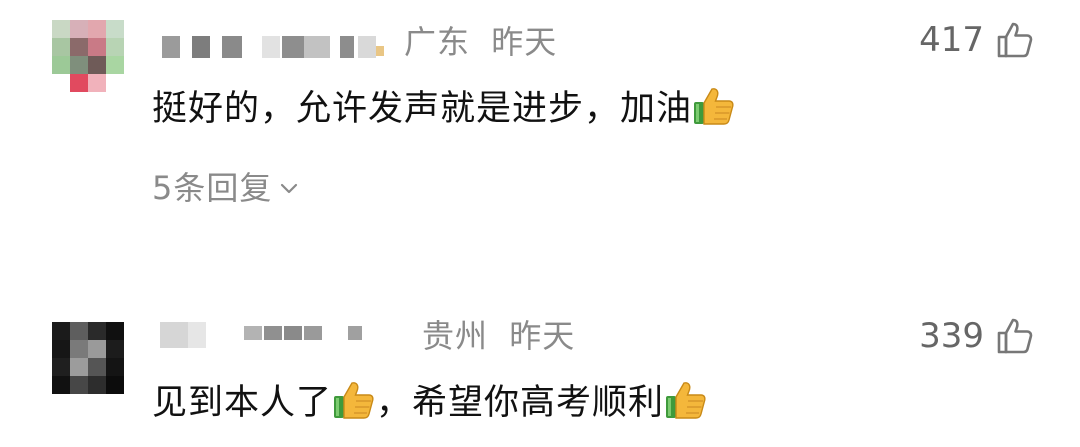  What do you see at coordinates (242, 403) in the screenshot?
I see `comment-text-part: 见到本人了` at bounding box center [242, 403].